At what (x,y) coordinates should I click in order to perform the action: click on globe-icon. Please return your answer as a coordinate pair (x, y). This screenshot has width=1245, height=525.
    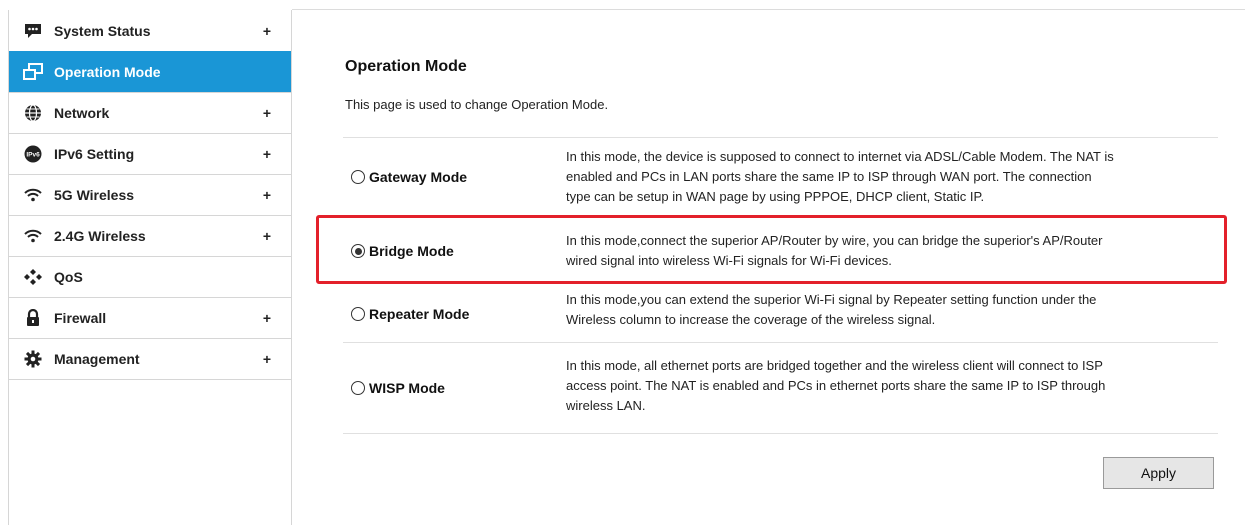
    Looking at the image, I should click on (33, 113).